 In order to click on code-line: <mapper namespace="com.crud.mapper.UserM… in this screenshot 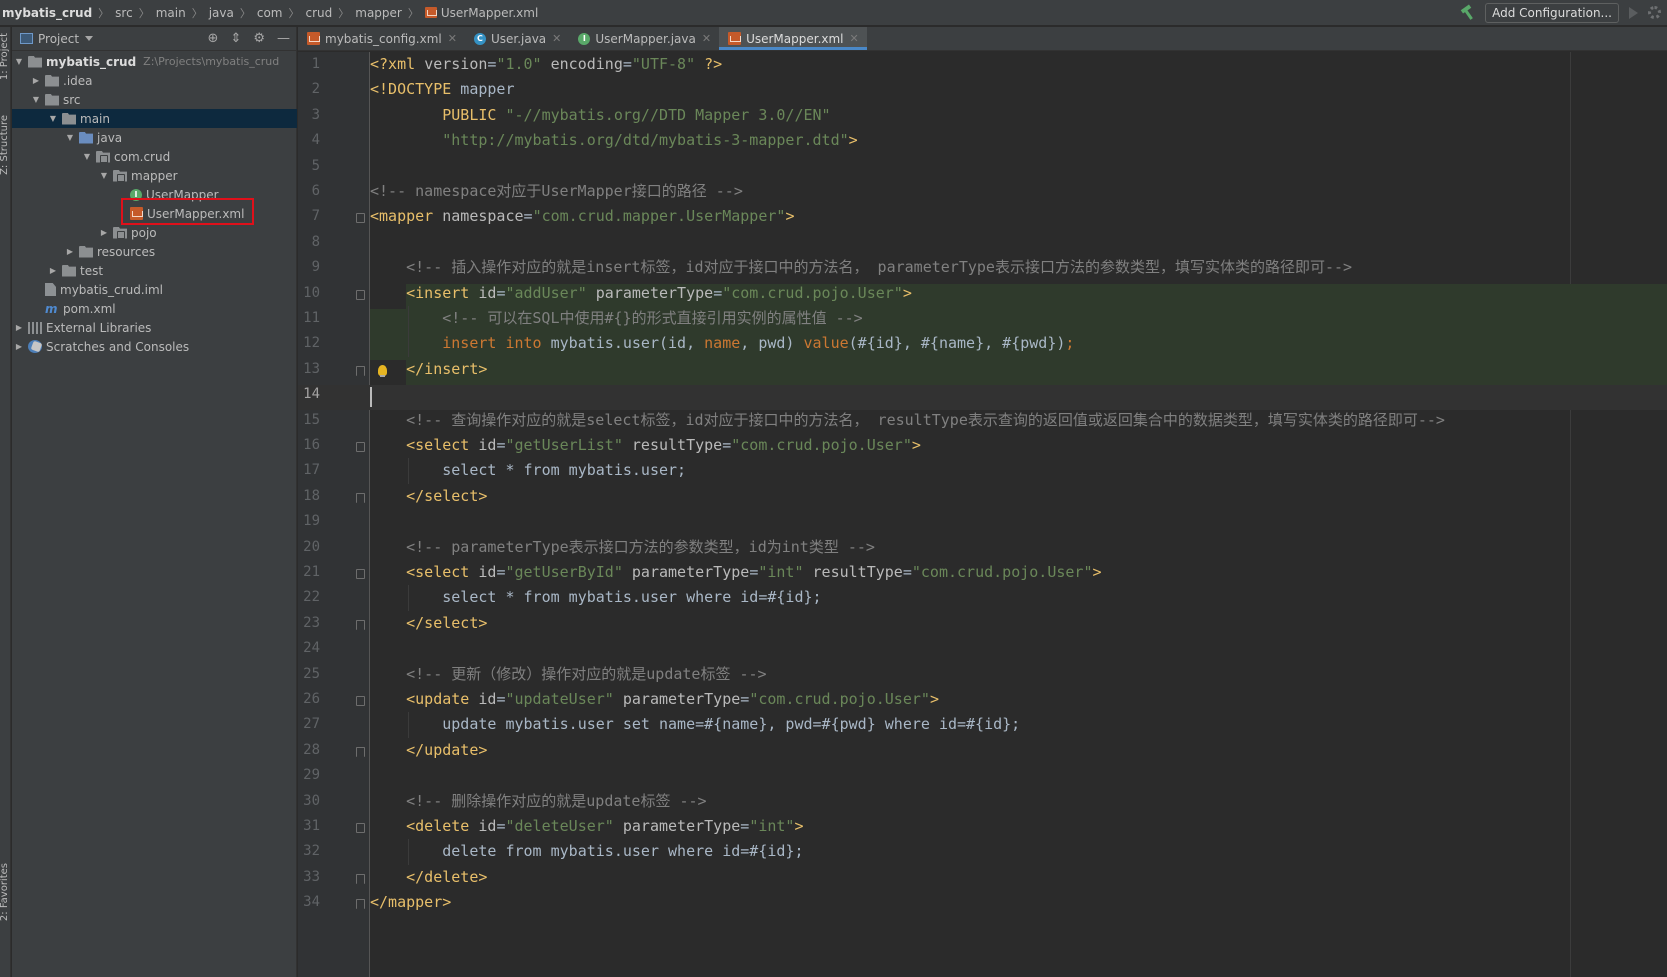, I will do `click(582, 216)`.